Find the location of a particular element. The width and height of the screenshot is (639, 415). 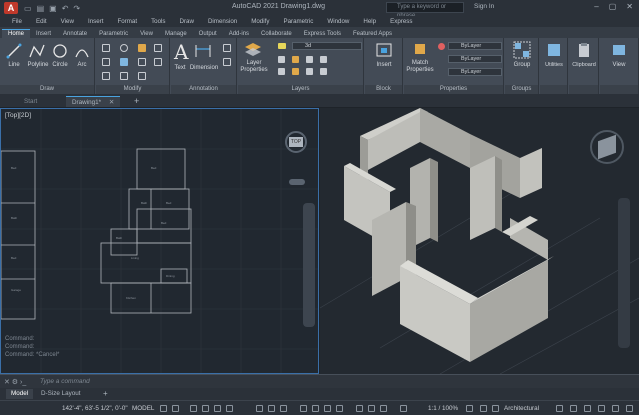

file-tab-start: Start is located at coordinates (30, 101).